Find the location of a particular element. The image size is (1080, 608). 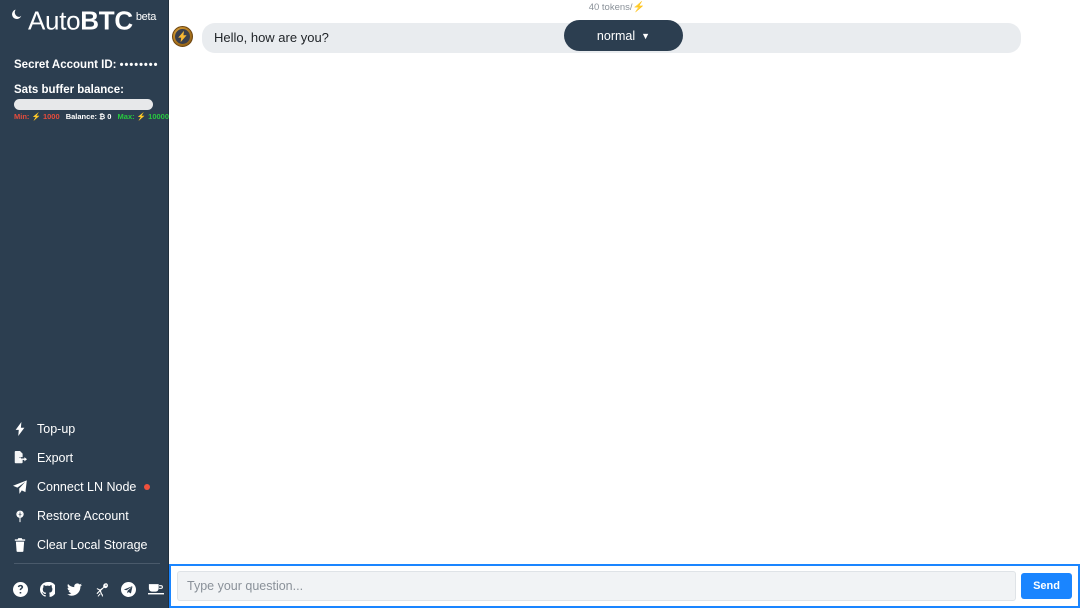

sidebar-item-label: Restore Account is located at coordinates (83, 515).